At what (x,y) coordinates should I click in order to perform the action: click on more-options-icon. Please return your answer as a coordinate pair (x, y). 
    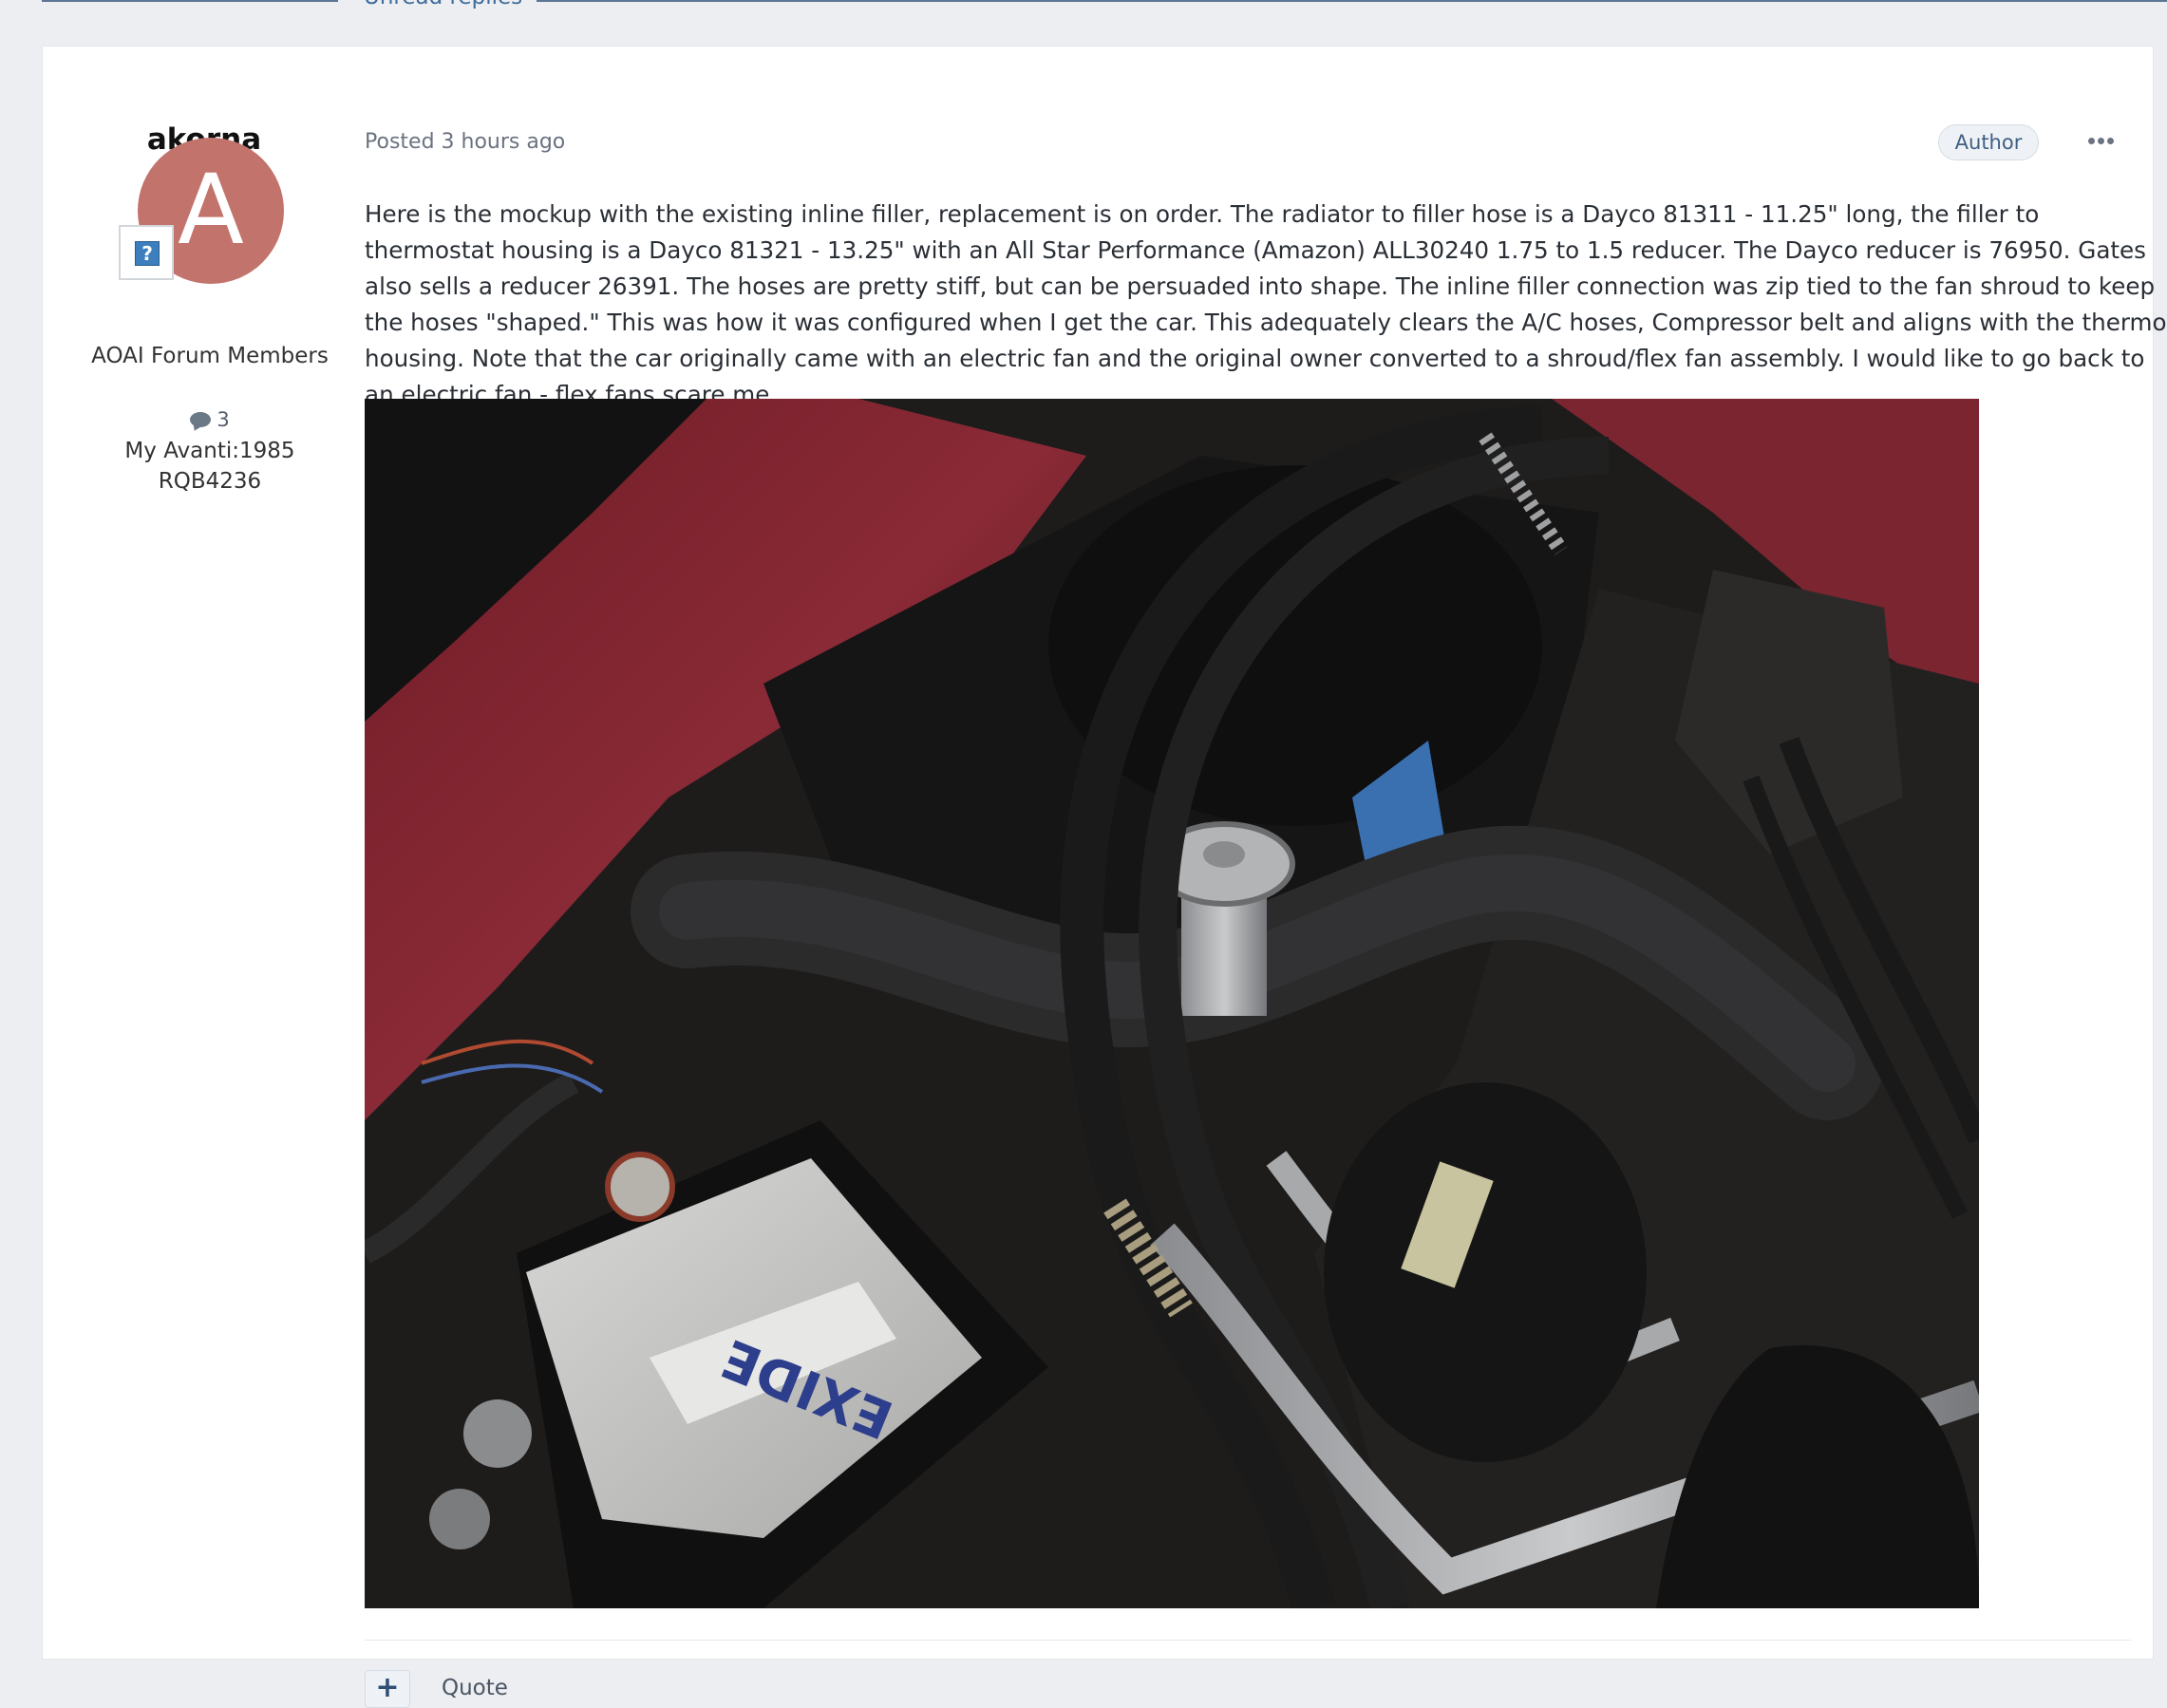
    Looking at the image, I should click on (2101, 140).